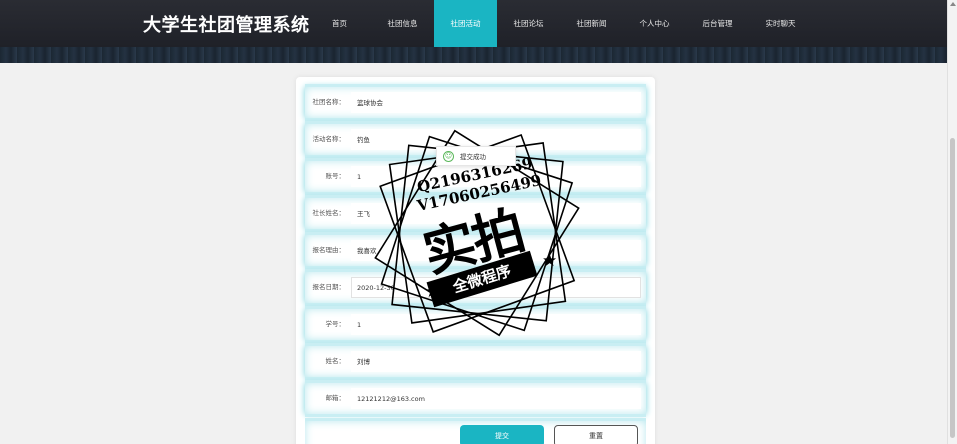  Describe the element at coordinates (329, 213) in the screenshot. I see `field-label: 社长姓名：` at that location.